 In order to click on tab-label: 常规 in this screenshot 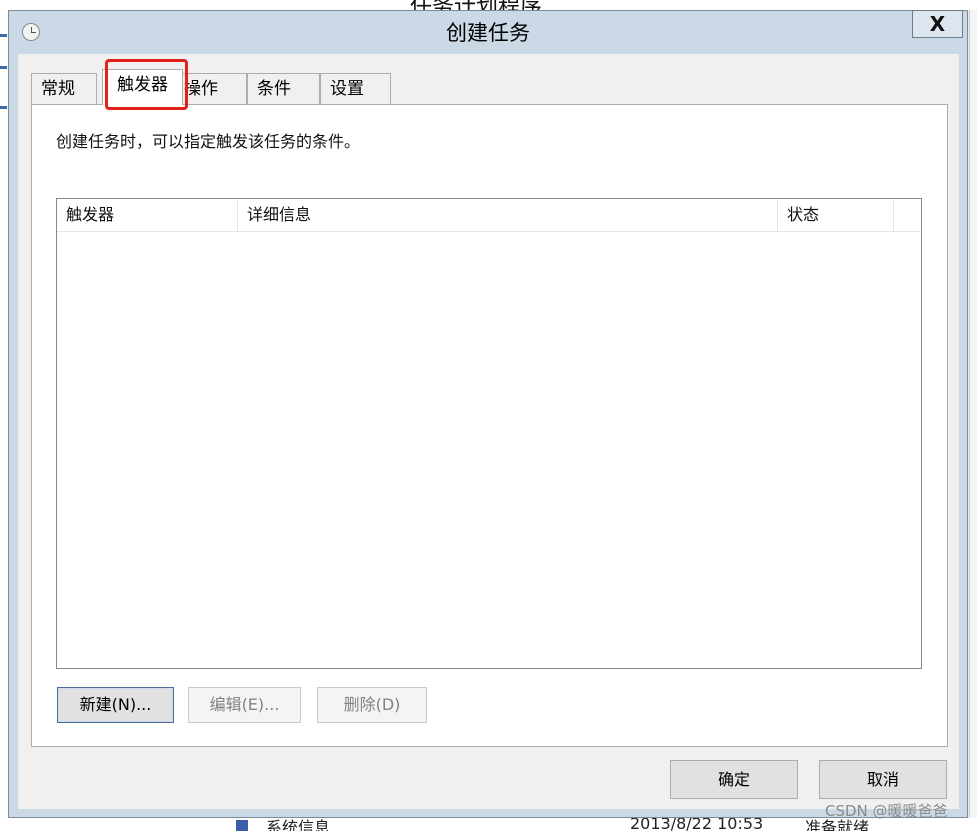, I will do `click(58, 89)`.